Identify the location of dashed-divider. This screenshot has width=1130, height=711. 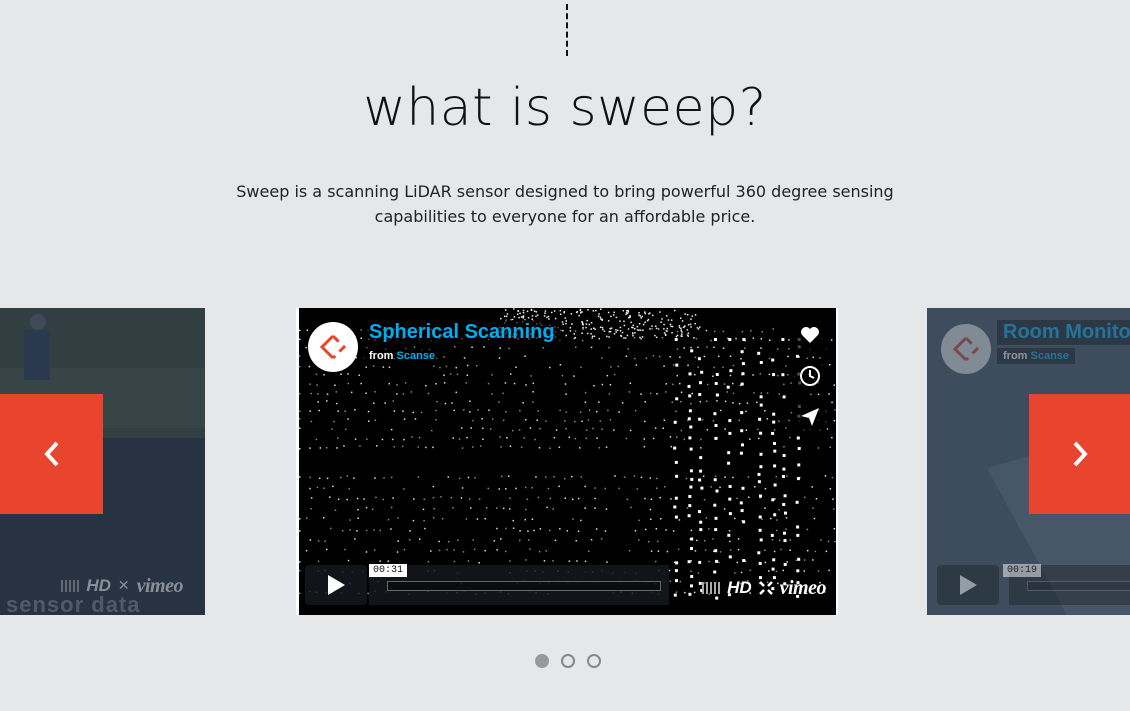
(567, 30).